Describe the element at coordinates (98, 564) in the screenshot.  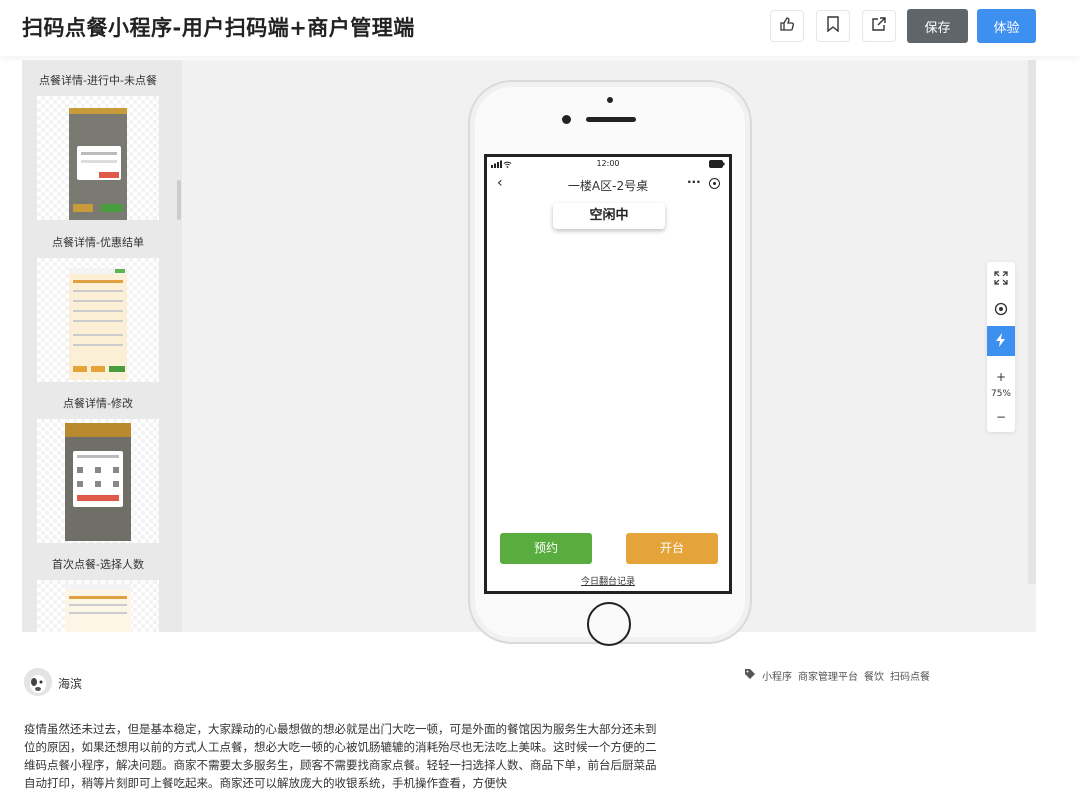
I see `thumbnail-label: 首次点餐-选择人数` at that location.